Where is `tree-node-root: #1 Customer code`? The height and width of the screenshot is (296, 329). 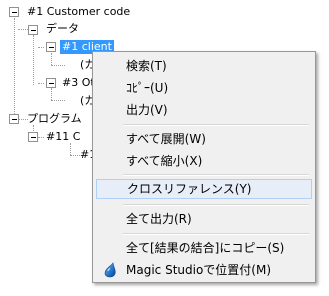 tree-node-root: #1 Customer code is located at coordinates (78, 12).